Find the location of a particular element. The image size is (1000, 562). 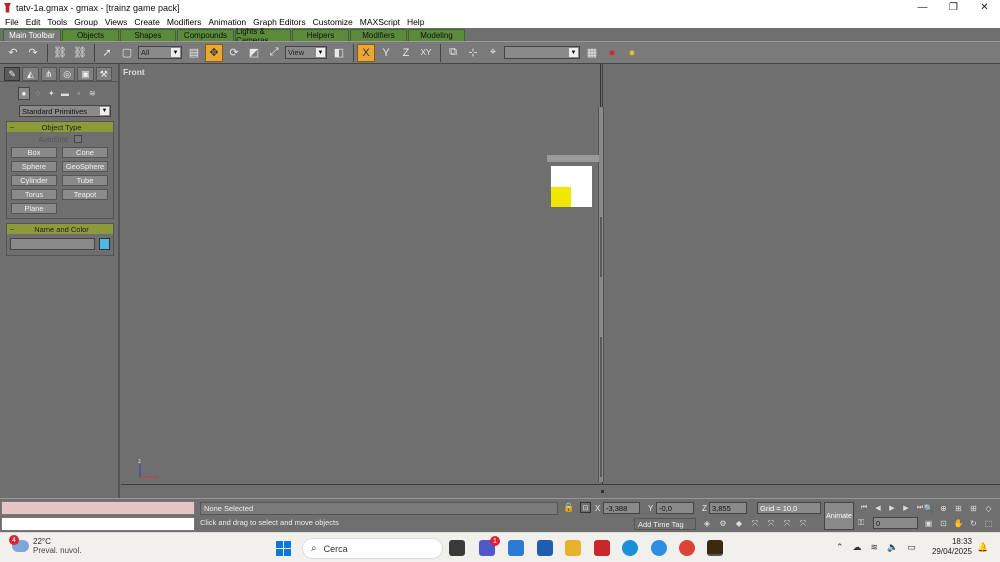

spinner-snap-icon: ⤧ is located at coordinates (755, 523).